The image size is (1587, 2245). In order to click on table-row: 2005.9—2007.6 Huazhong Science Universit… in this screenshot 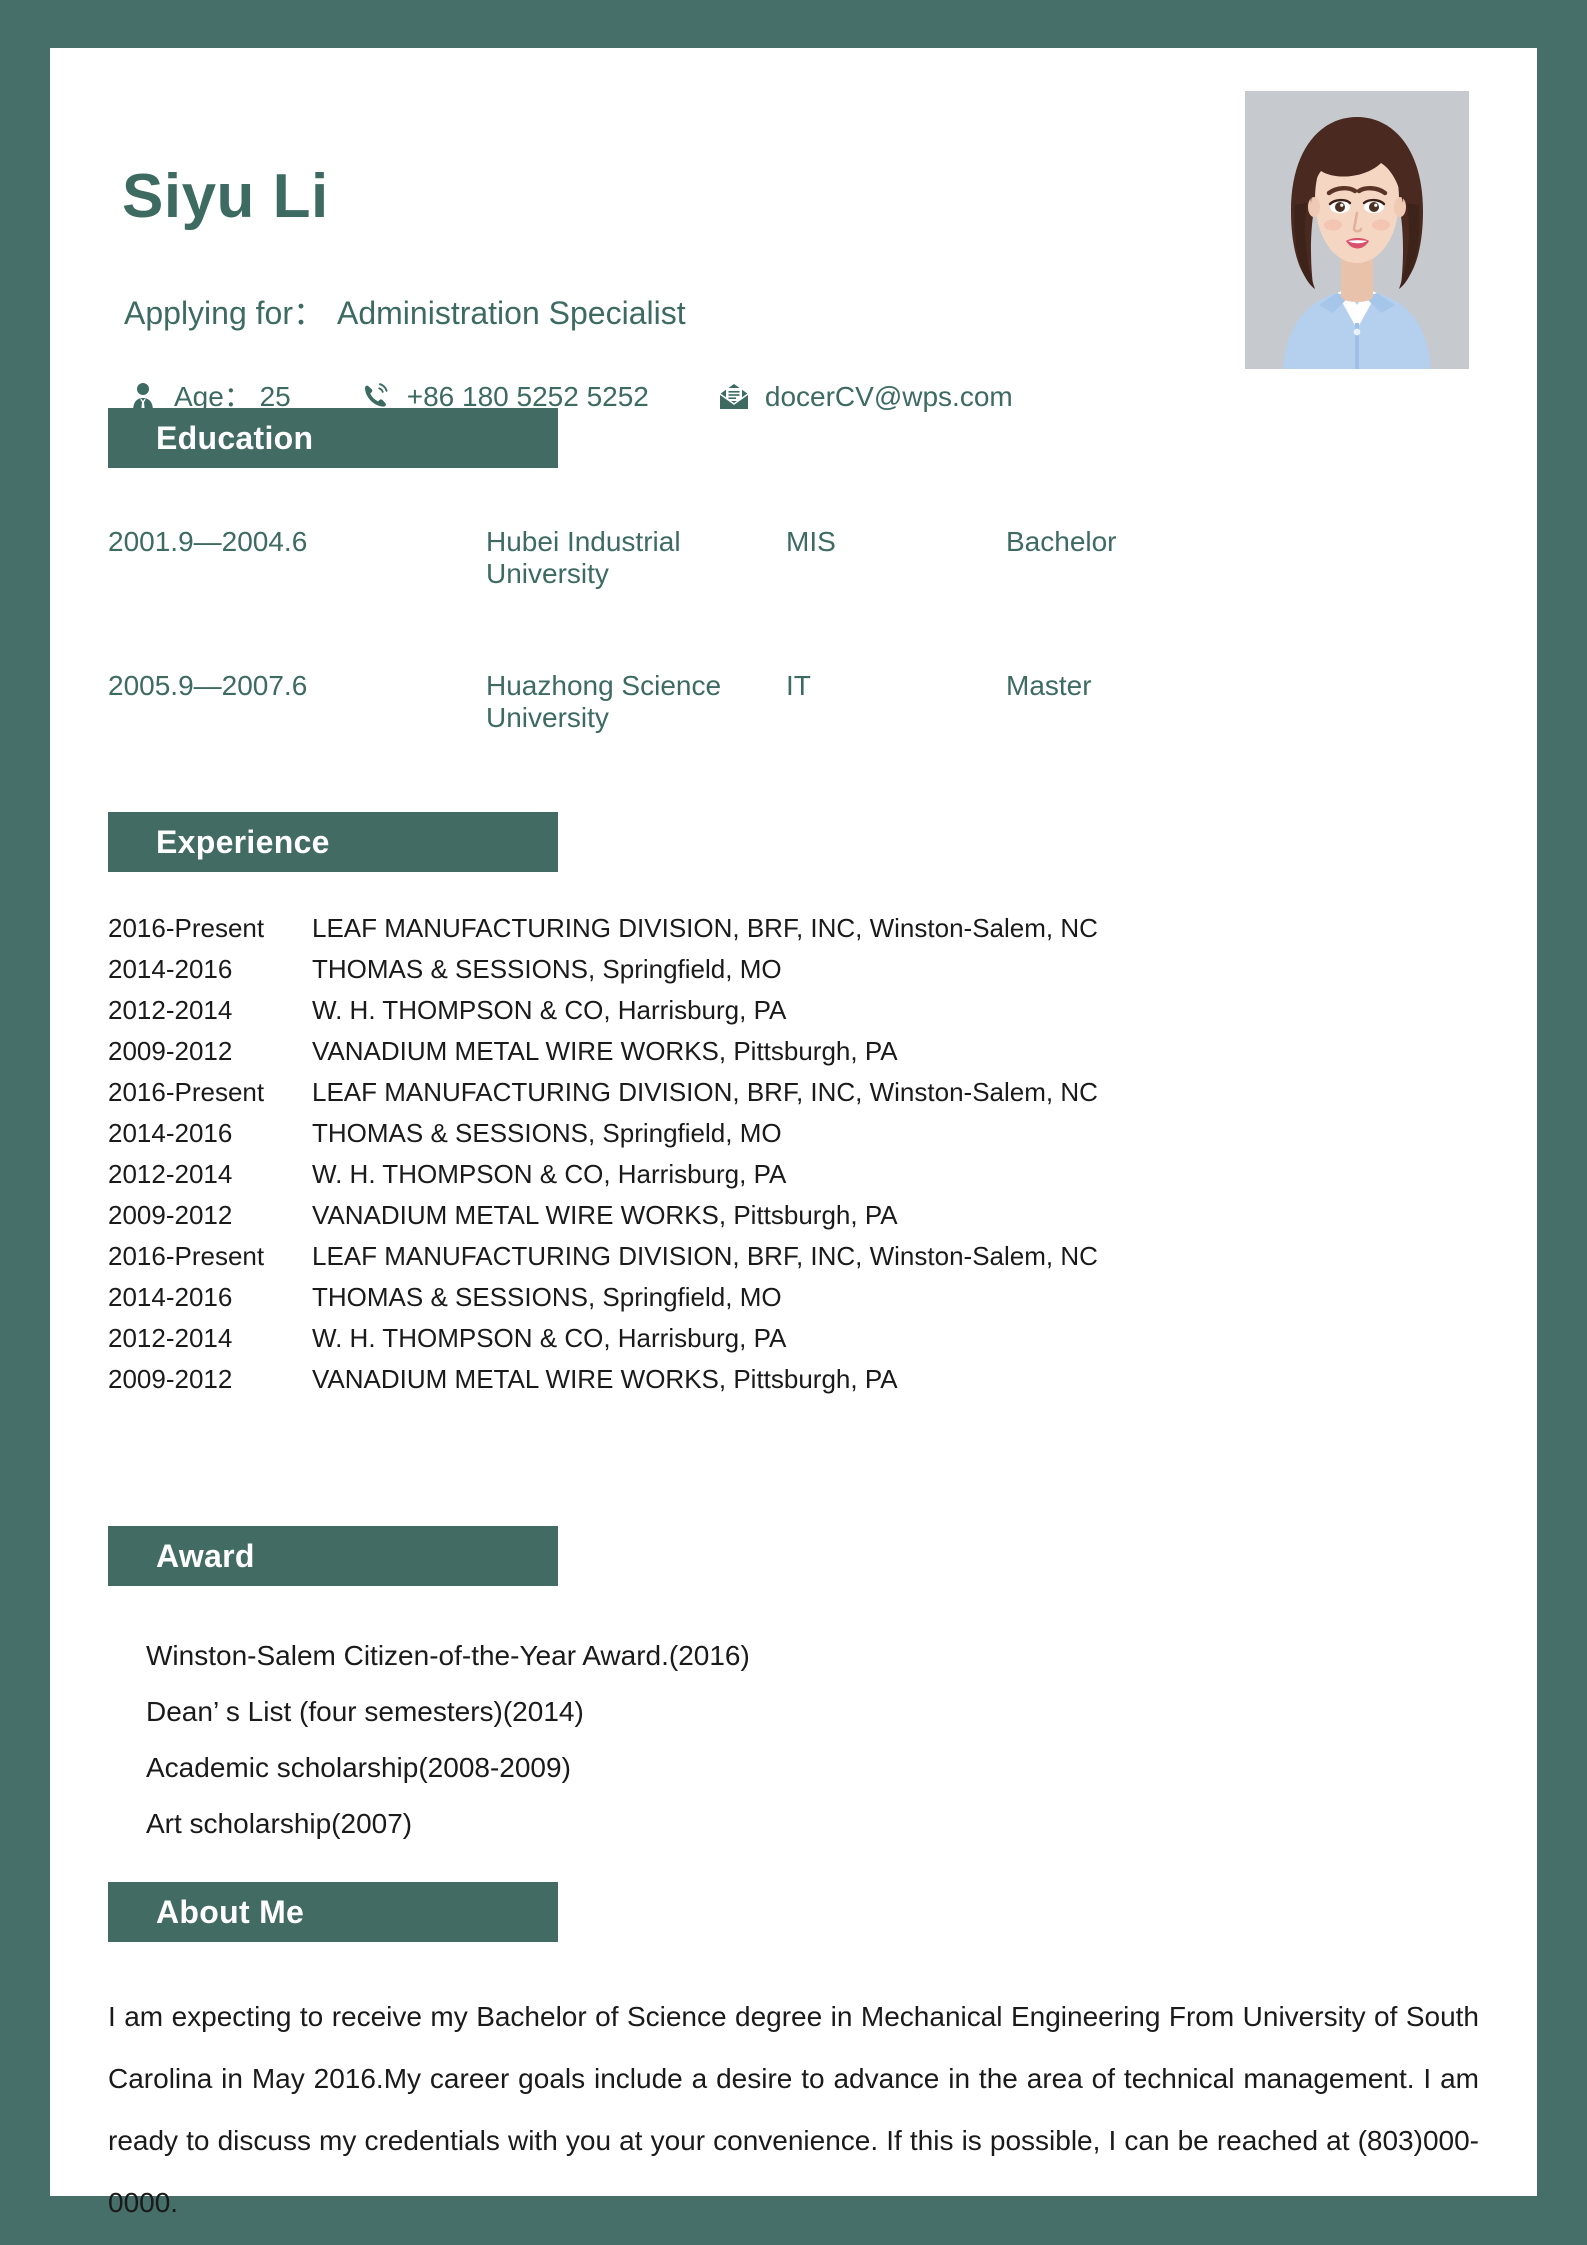, I will do `click(793, 702)`.